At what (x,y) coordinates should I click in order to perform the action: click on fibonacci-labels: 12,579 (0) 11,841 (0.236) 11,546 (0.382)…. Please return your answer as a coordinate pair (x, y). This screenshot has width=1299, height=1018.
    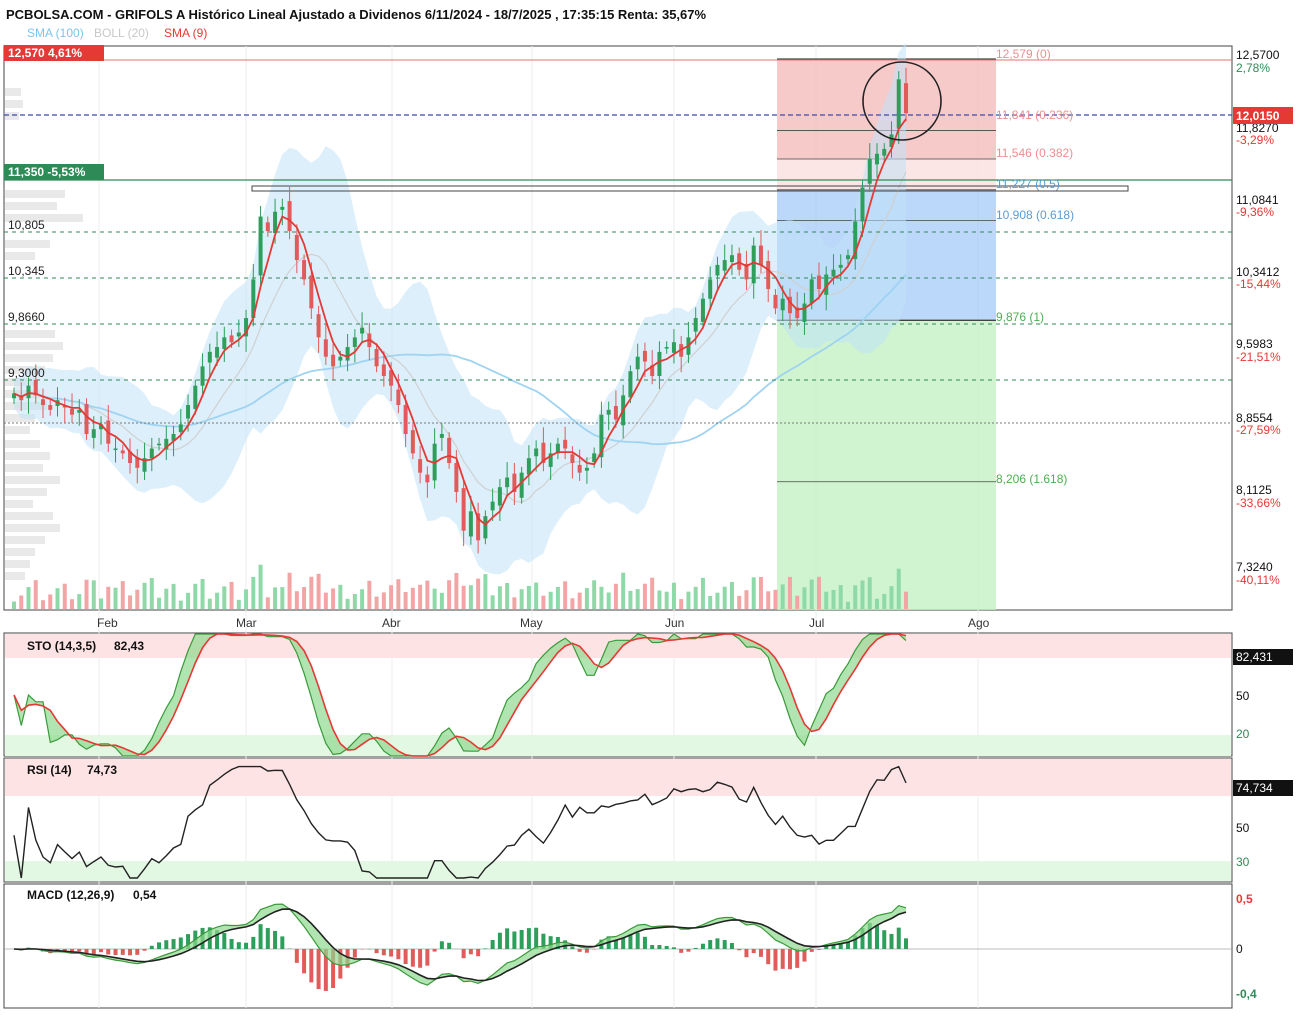
    Looking at the image, I should click on (1035, 266).